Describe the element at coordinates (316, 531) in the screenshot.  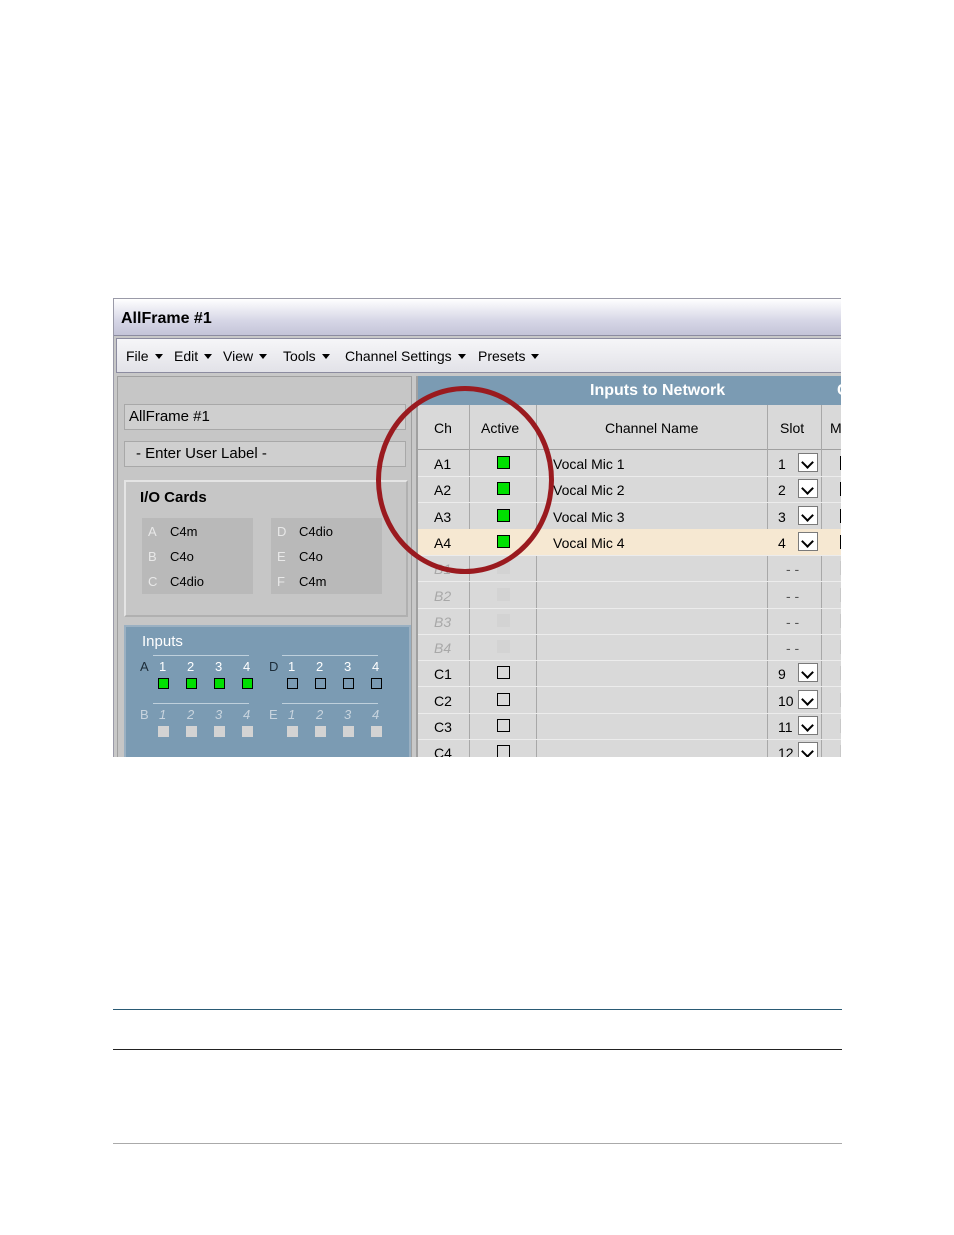
I see `io-card-type: C4dio` at that location.